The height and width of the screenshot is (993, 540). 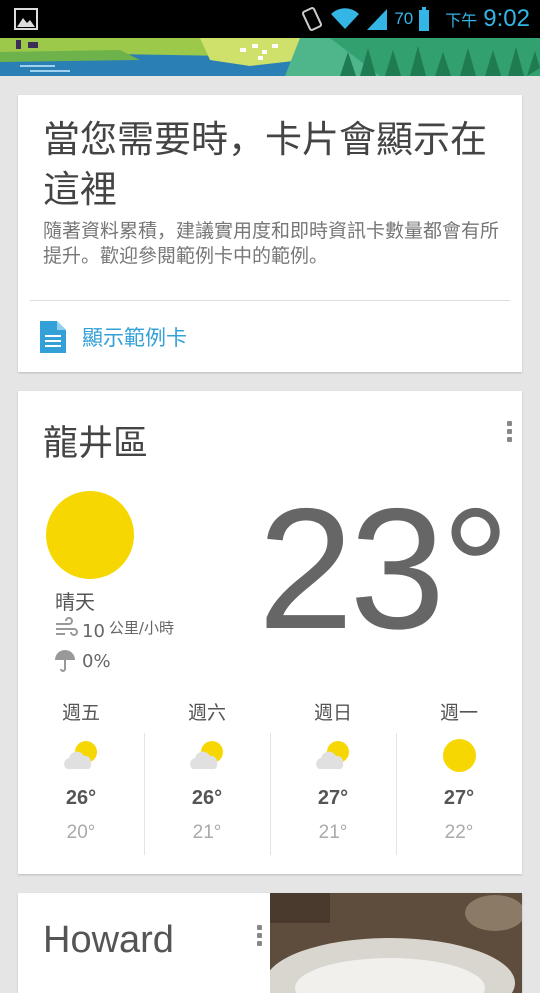 I want to click on wind-unit: 公里/小時, so click(x=141, y=628).